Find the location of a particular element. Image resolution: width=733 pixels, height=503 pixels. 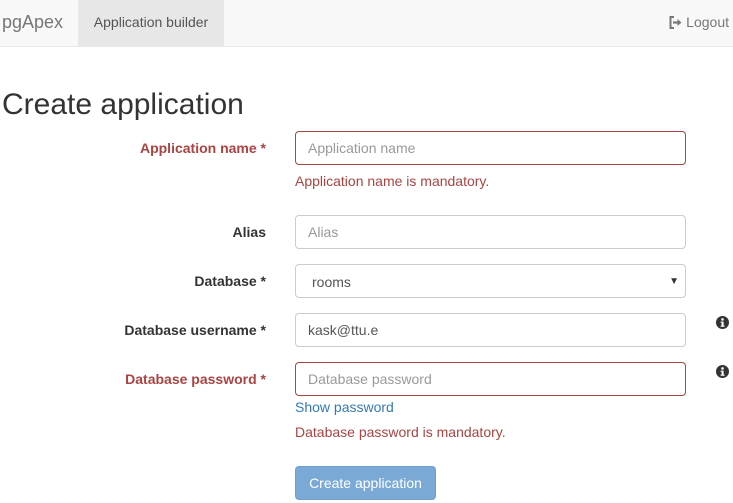

database-username-label: Database username * is located at coordinates (195, 330).